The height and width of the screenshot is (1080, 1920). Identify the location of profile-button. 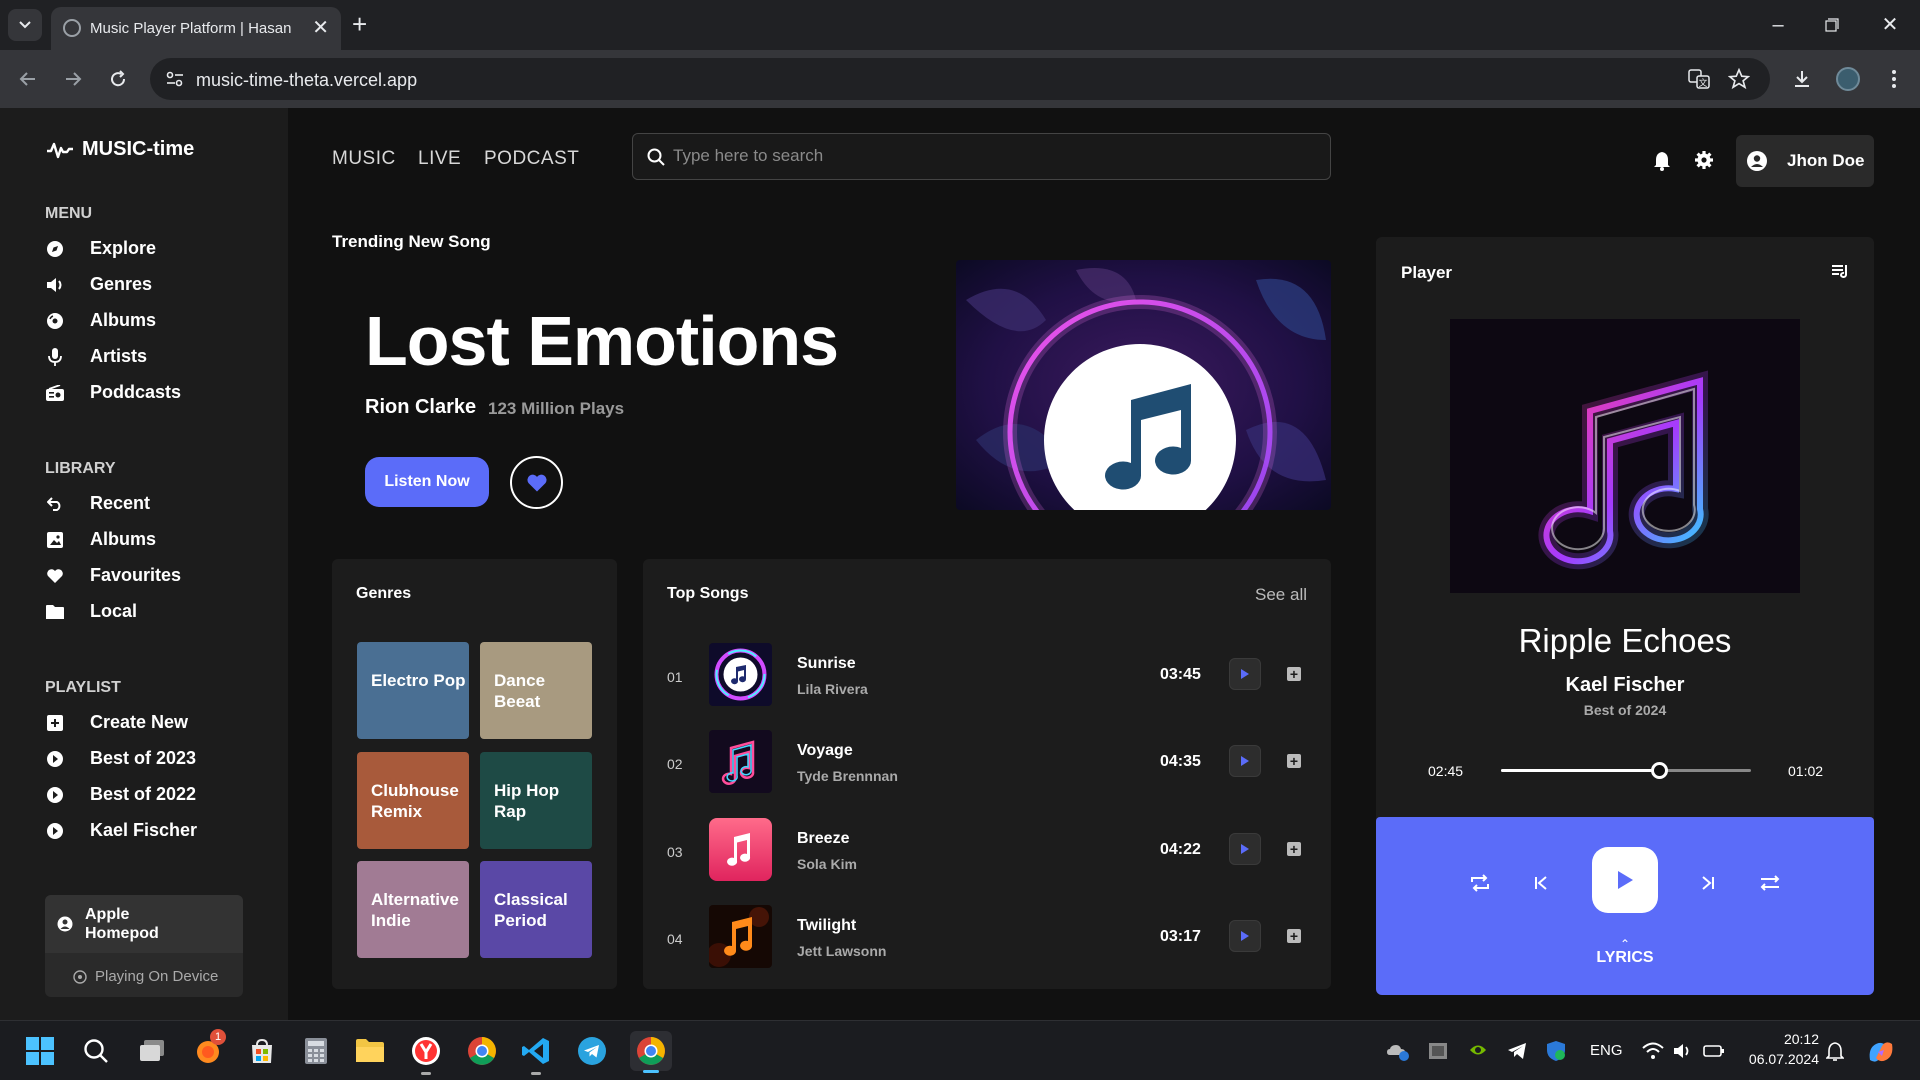
(1848, 79).